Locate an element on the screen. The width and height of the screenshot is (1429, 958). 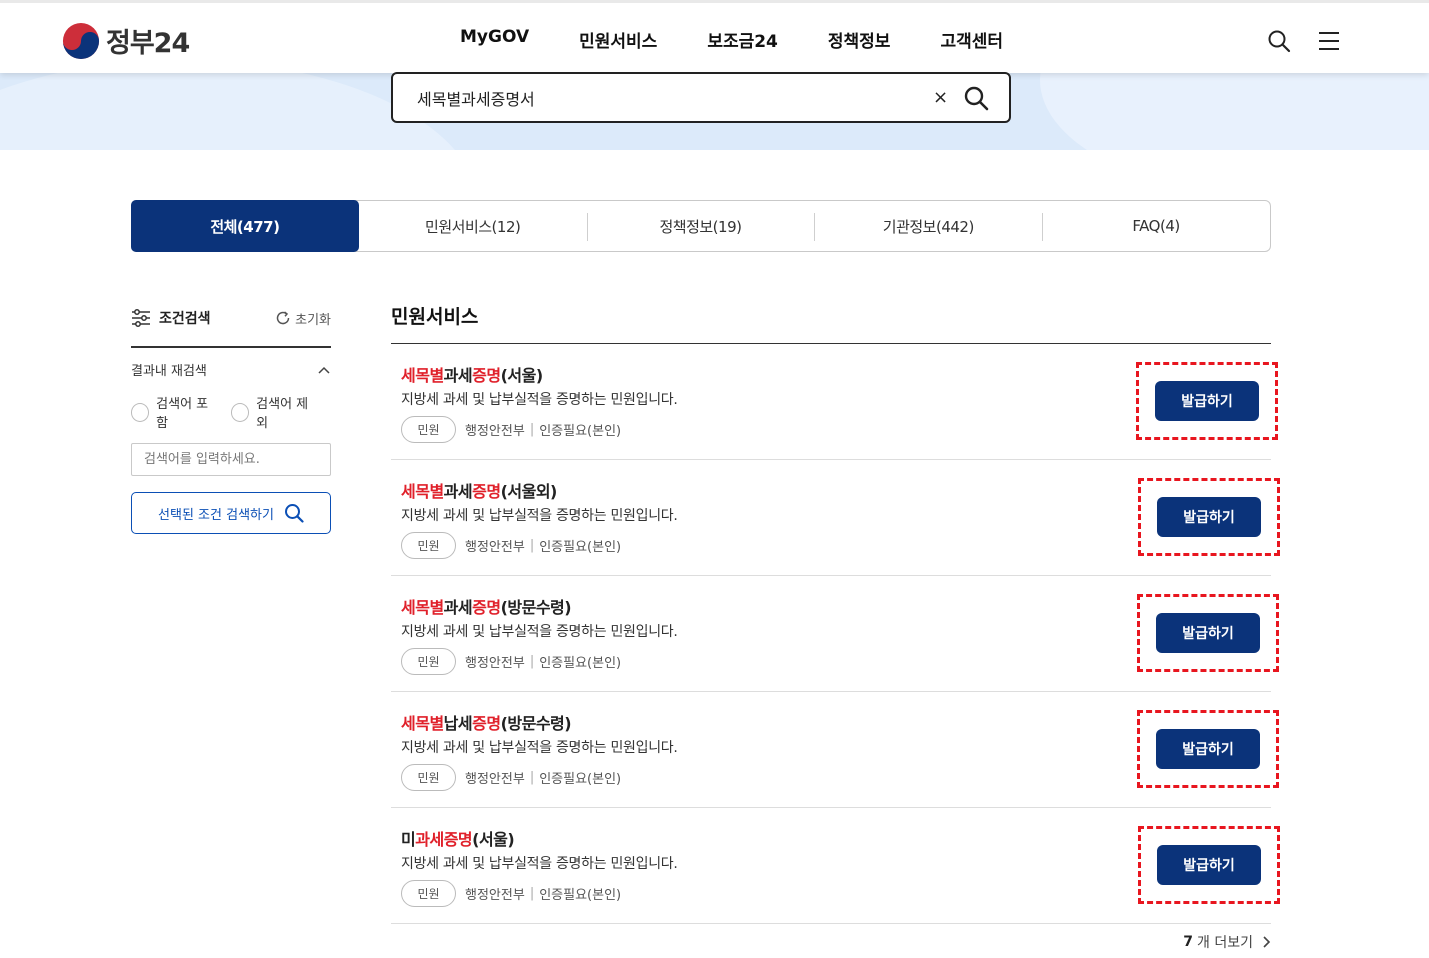
reset-label: 초기화 is located at coordinates (313, 320).